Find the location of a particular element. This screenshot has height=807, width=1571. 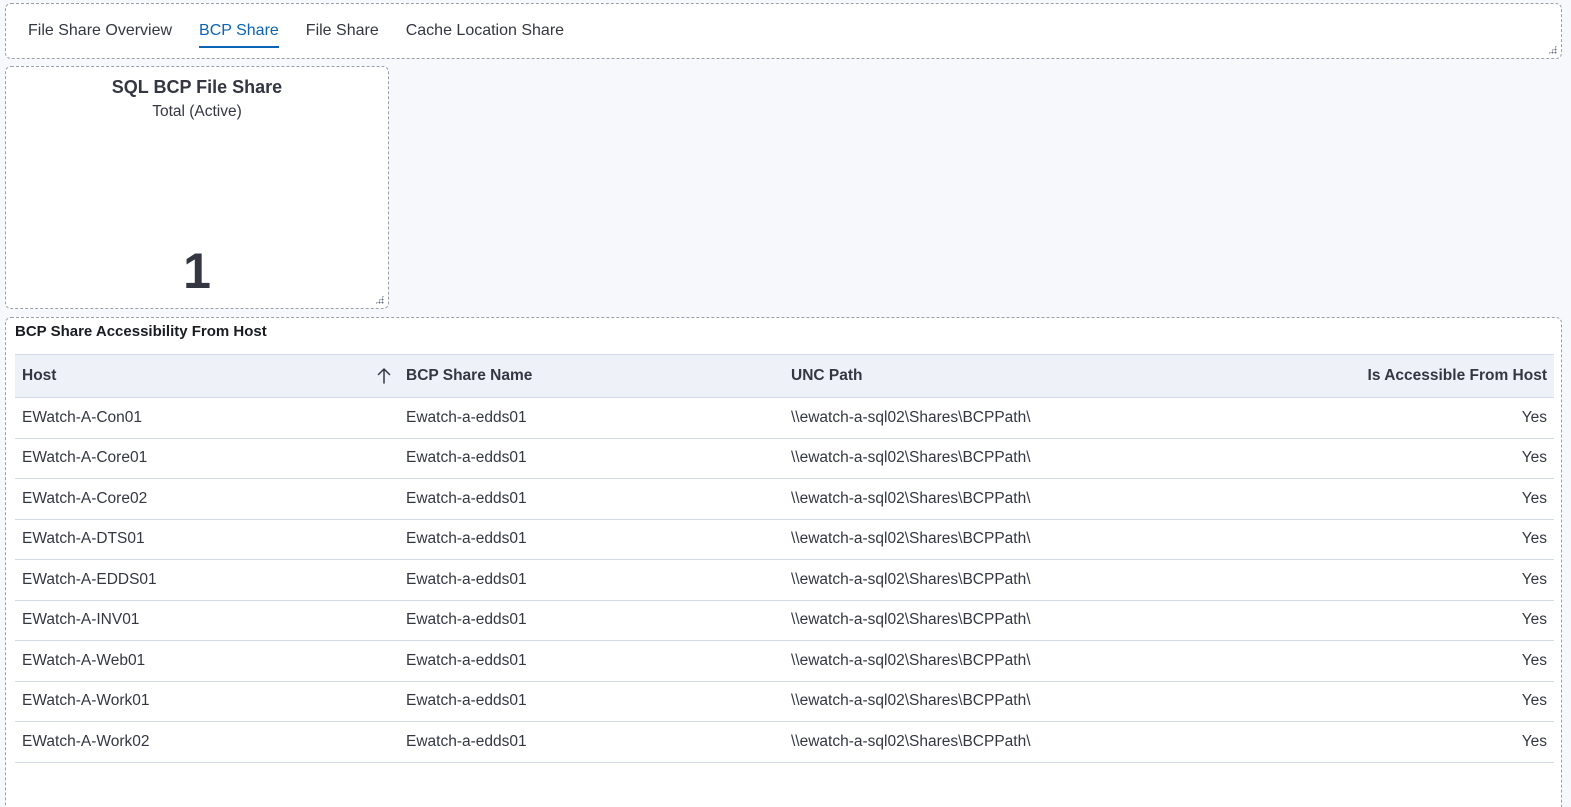

cell-host: EWatch-A-EDDS01 is located at coordinates (207, 580).